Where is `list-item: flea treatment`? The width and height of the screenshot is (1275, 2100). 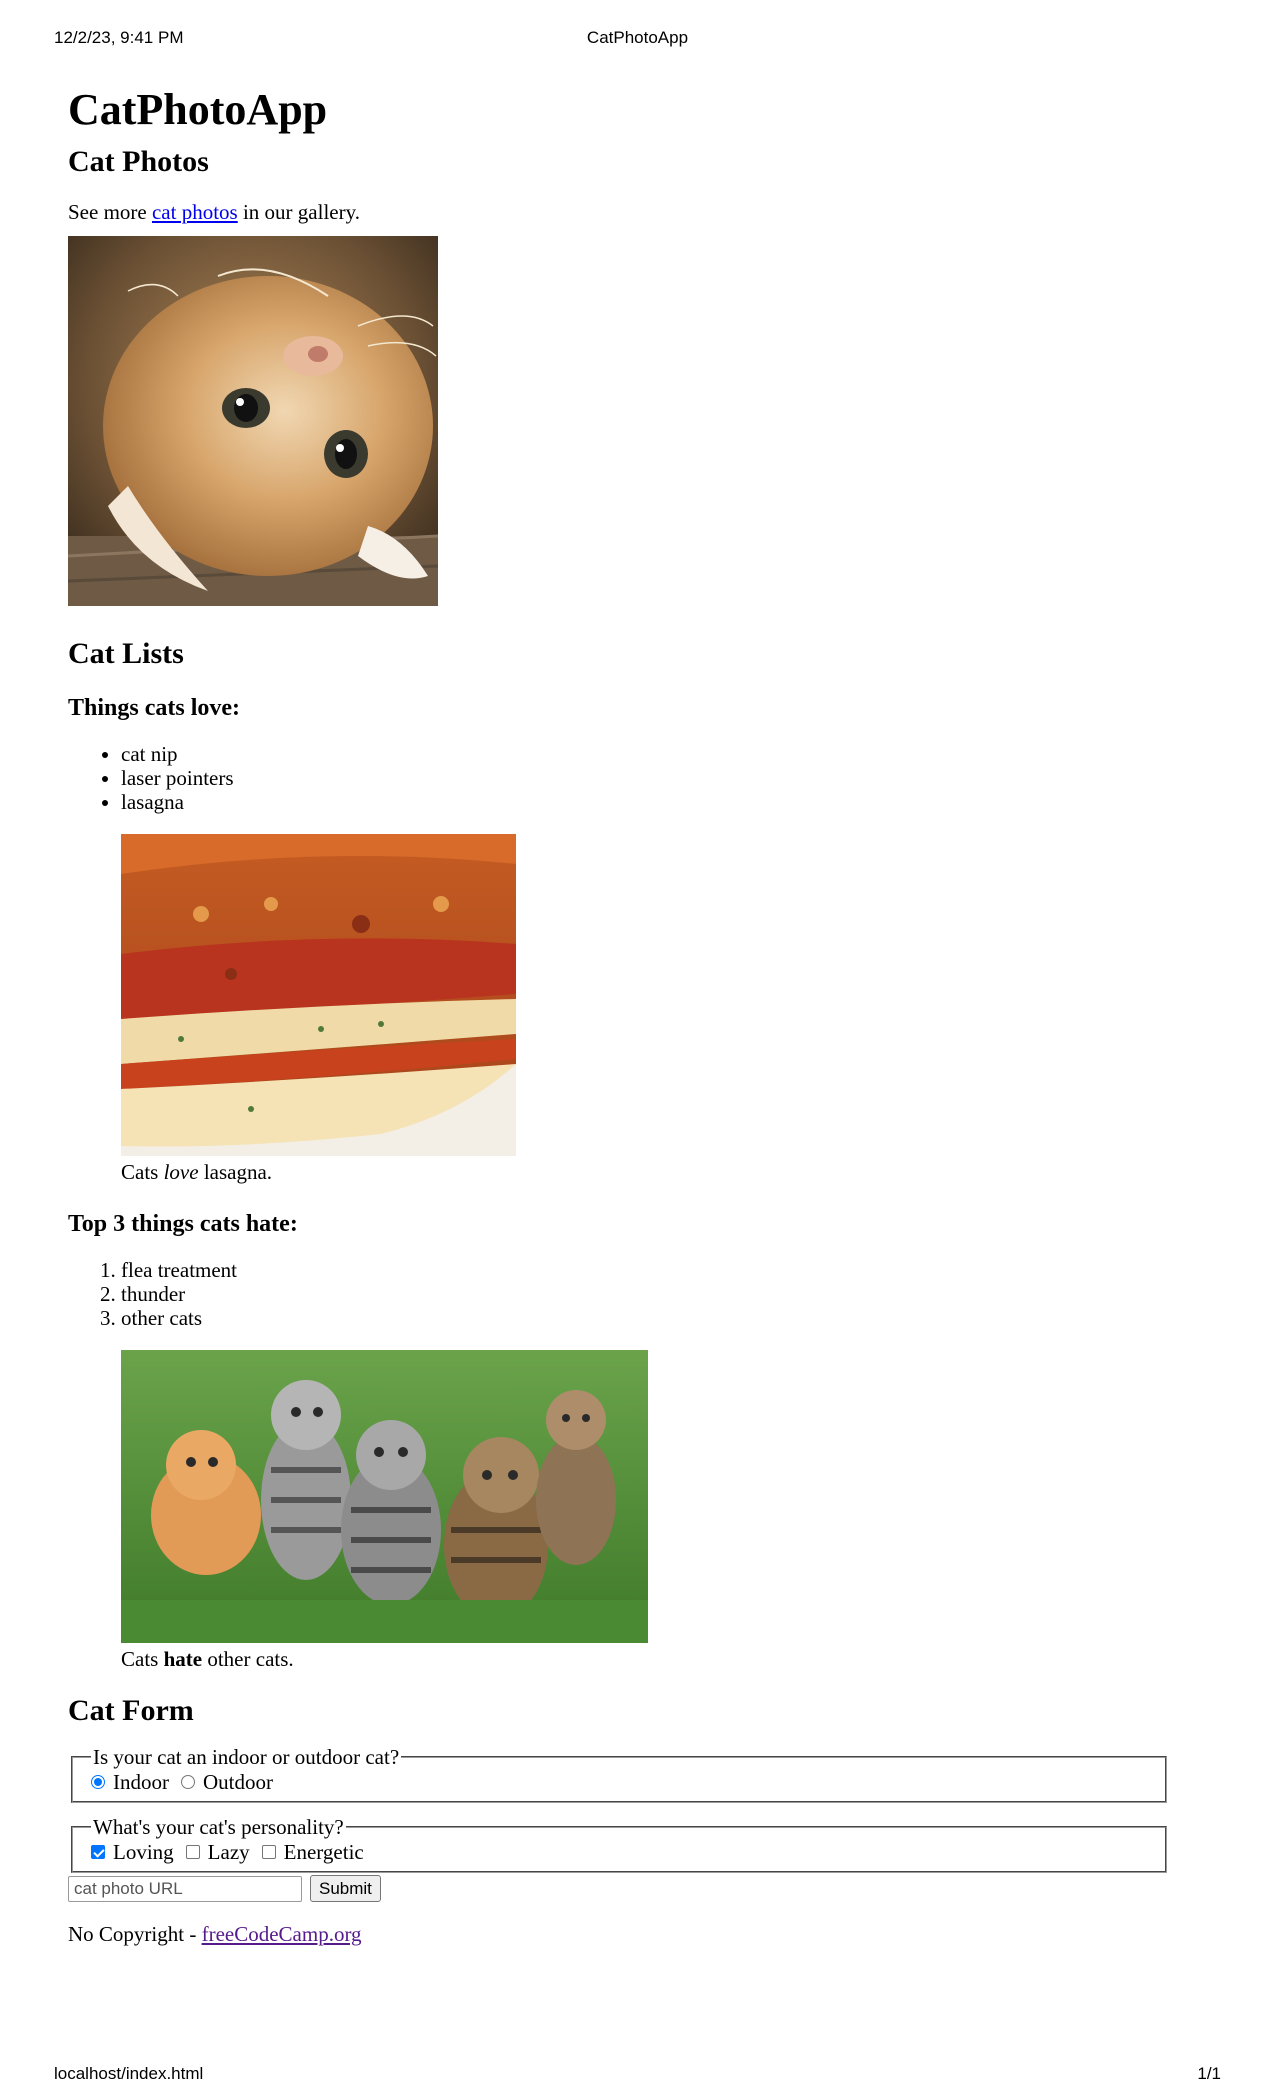 list-item: flea treatment is located at coordinates (664, 1270).